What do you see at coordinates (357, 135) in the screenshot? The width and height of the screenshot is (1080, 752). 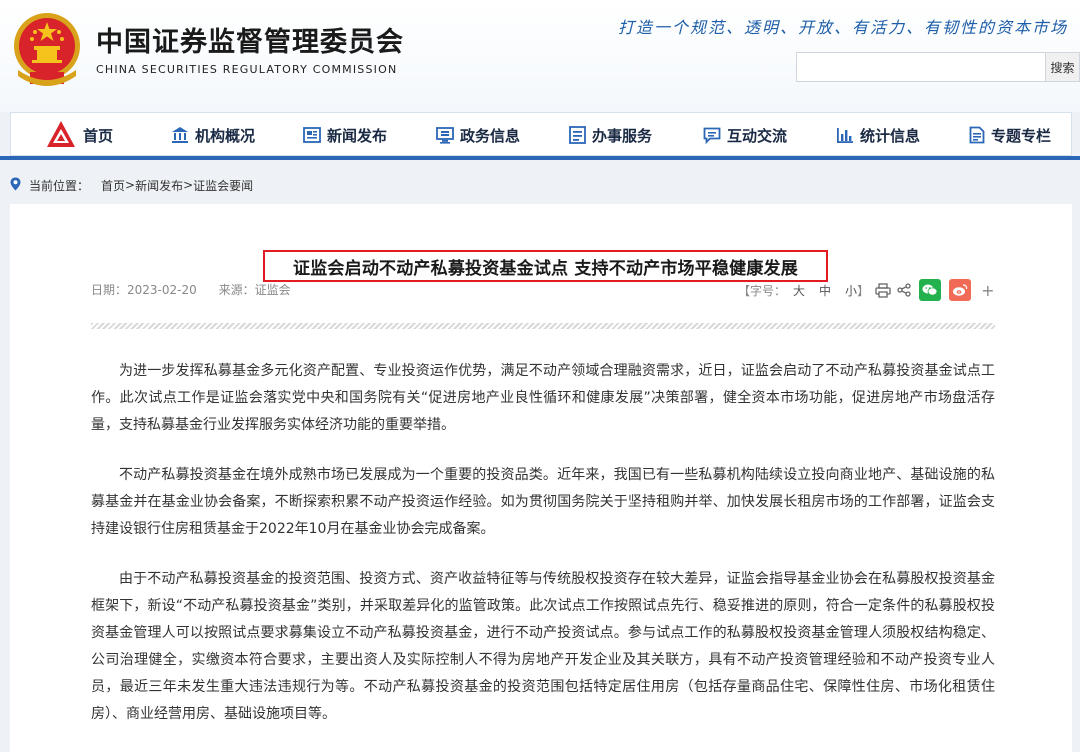 I see `nav-item-label: 新闻发布` at bounding box center [357, 135].